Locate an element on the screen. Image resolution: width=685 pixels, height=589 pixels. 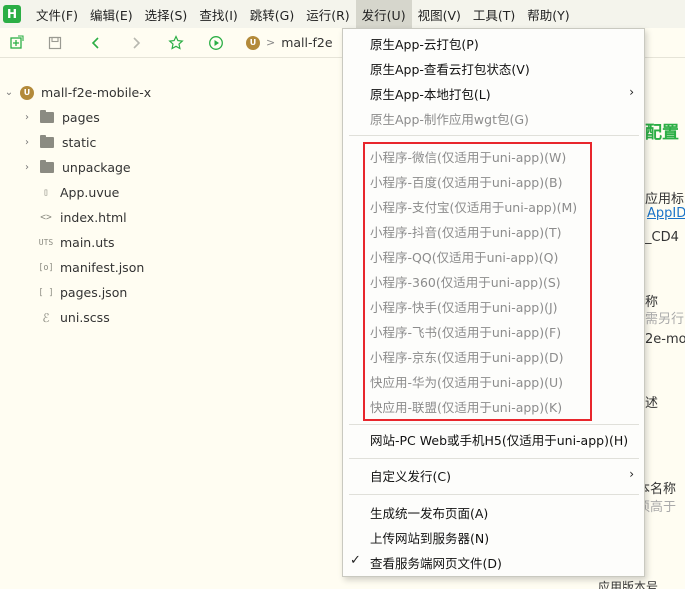
menu-select: 选择(S) is located at coordinates (166, 14).